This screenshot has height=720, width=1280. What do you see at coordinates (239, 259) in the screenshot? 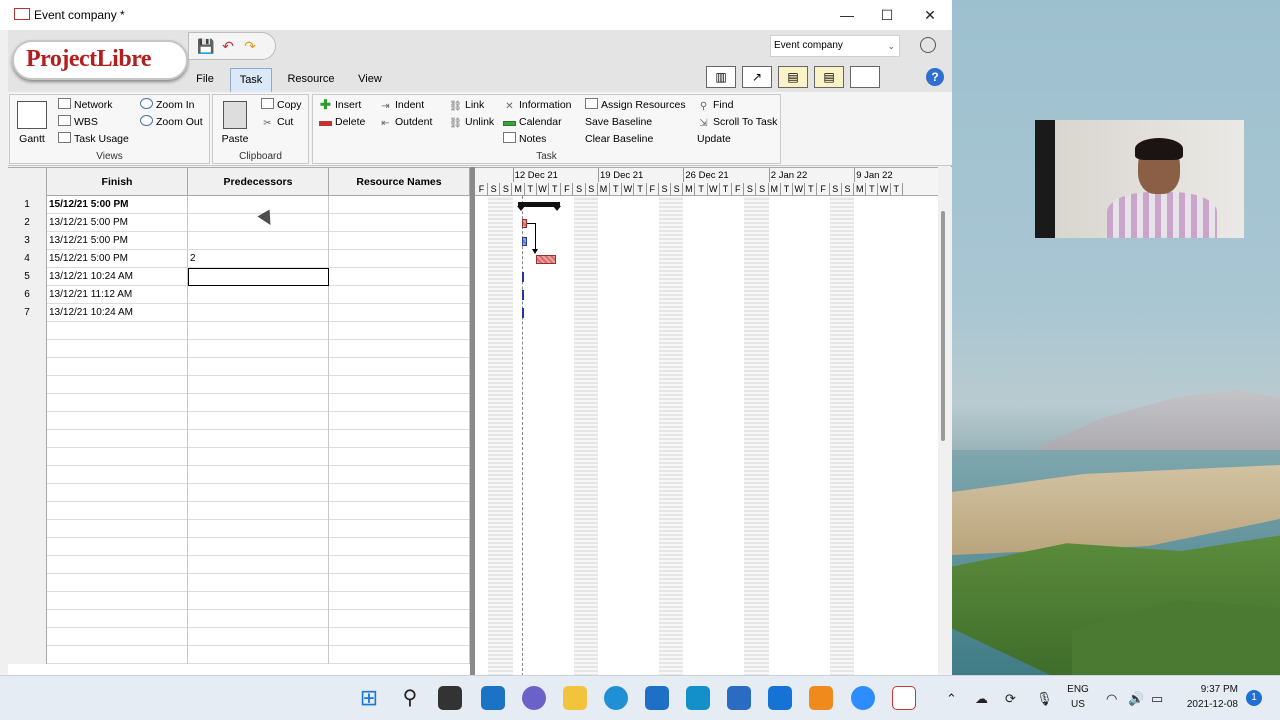
I see `table-row: 4 15/12/21 5:00 PM 2` at bounding box center [239, 259].